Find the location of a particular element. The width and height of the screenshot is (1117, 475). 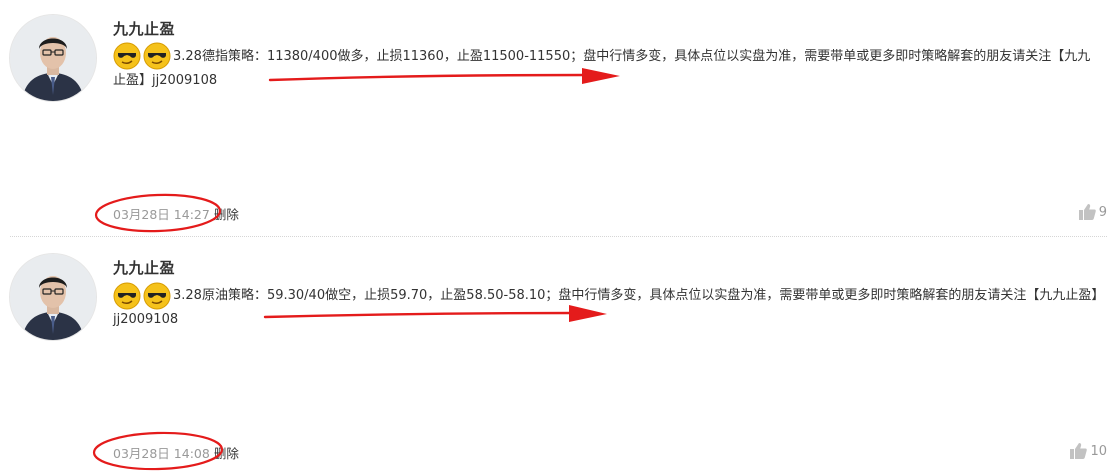

post-meta: 03月28日 14:08 删除 is located at coordinates (176, 452).